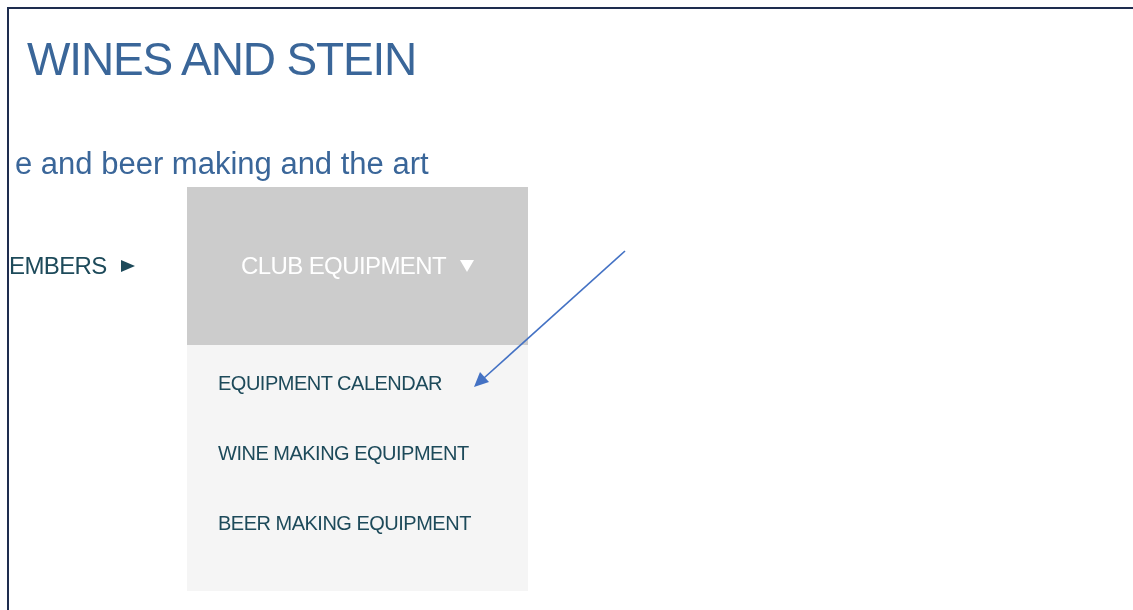 The width and height of the screenshot is (1133, 610). I want to click on menu-item: WINE MAKING EQUIPMENT, so click(343, 471).